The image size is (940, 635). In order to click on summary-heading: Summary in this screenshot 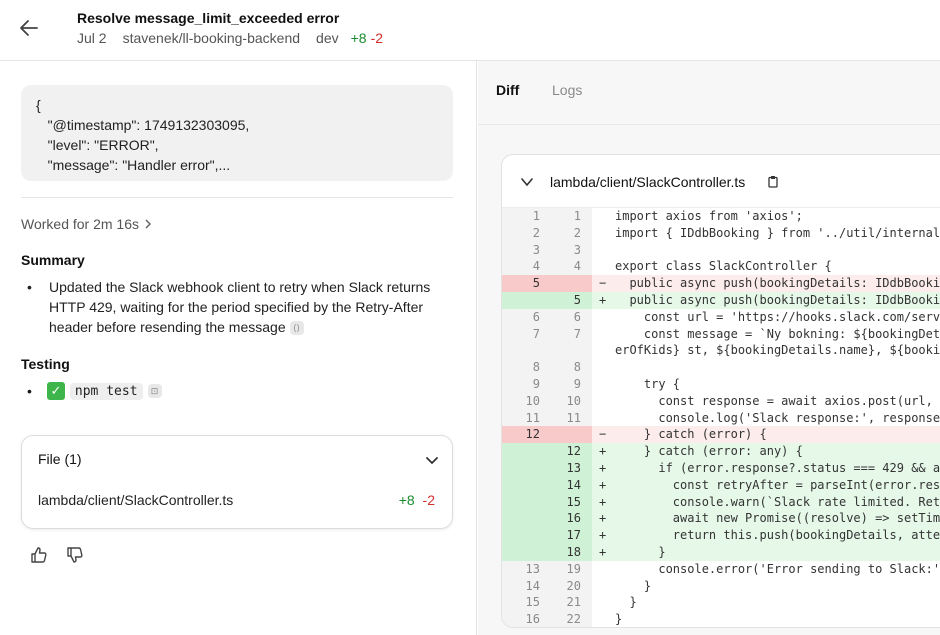, I will do `click(53, 260)`.